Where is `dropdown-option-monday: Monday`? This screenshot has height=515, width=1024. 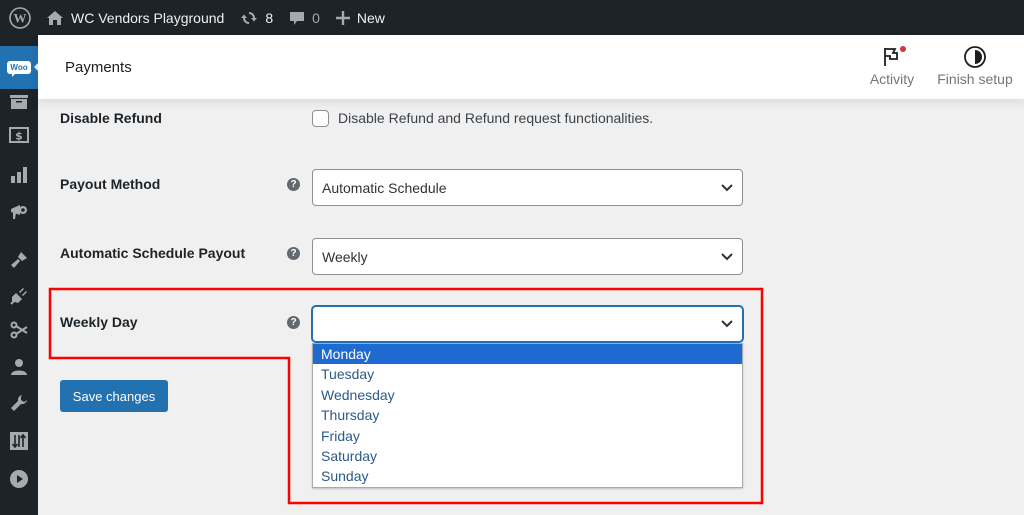
dropdown-option-monday: Monday is located at coordinates (527, 354).